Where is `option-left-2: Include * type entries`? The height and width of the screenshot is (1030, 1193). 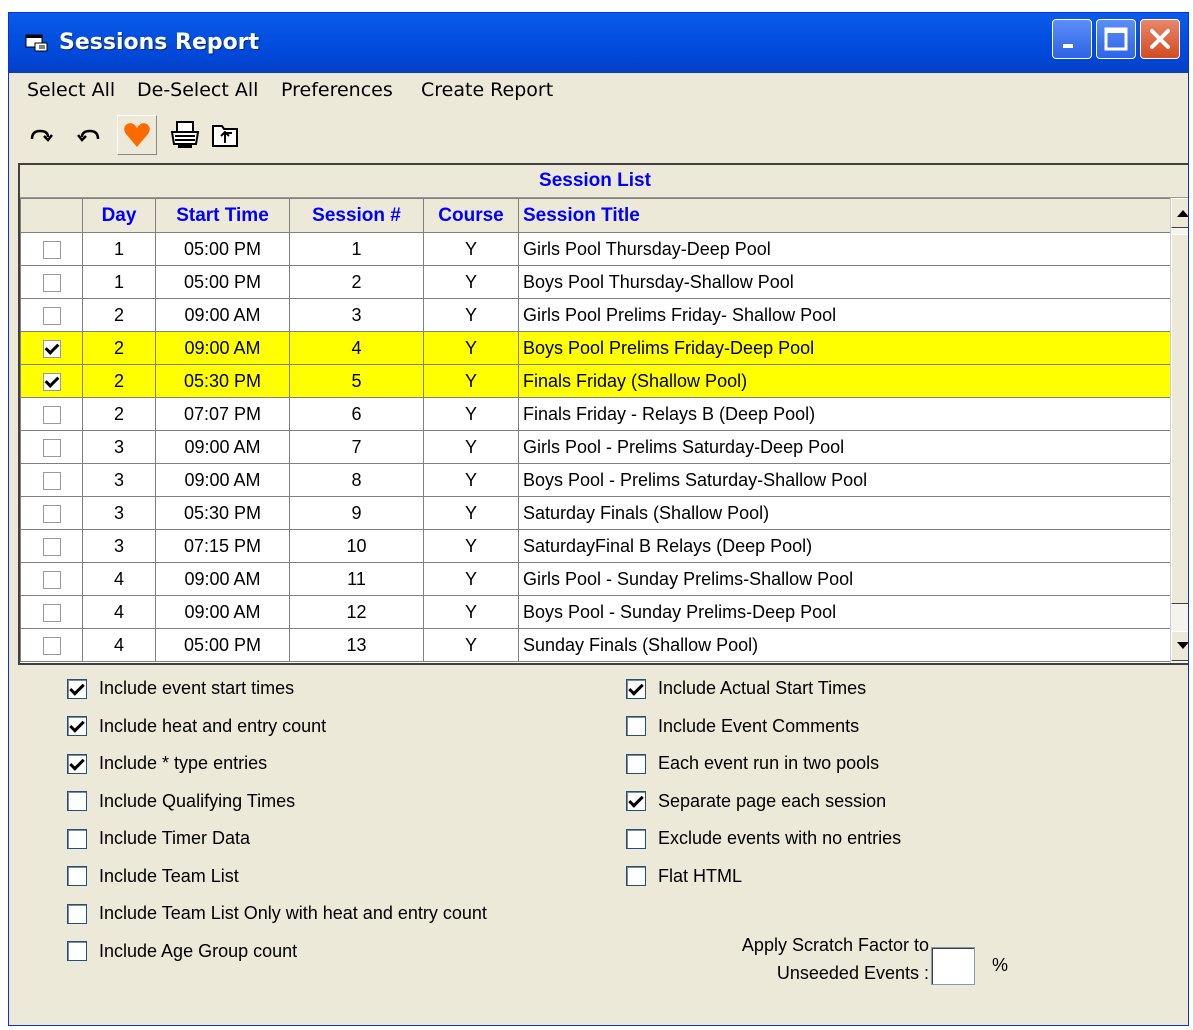
option-left-2: Include * type entries is located at coordinates (167, 763).